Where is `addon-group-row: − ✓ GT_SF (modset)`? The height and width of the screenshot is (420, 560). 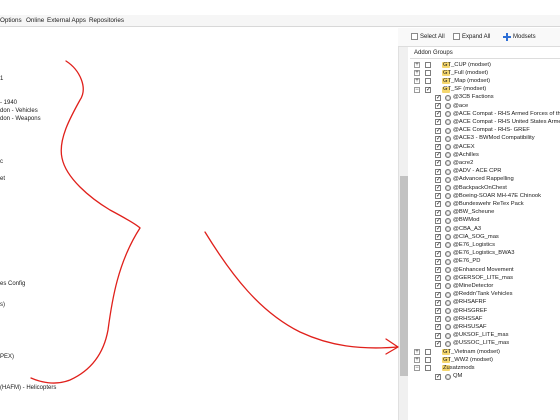
addon-group-row: − ✓ GT_SF (modset) is located at coordinates (485, 90).